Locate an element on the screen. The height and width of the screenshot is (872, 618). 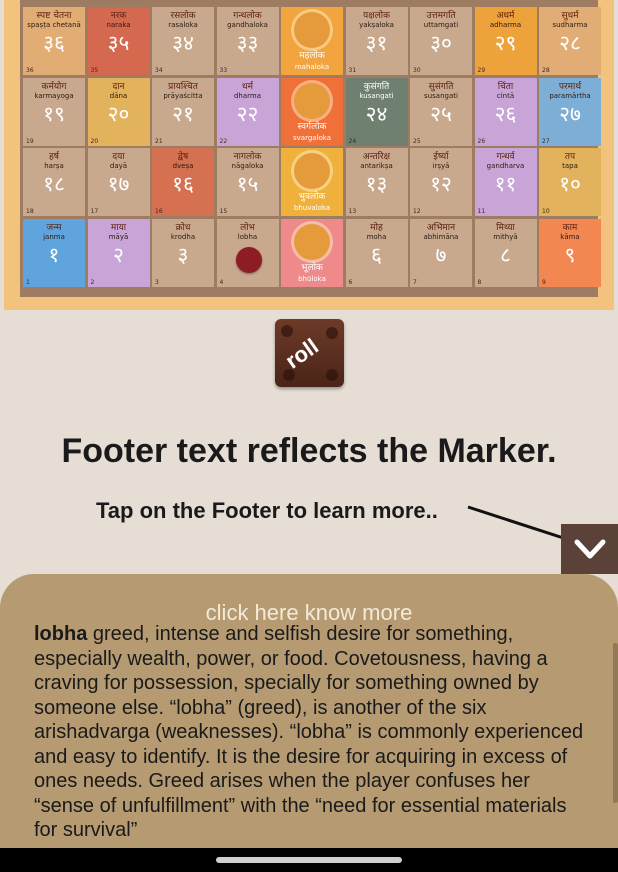
home-indicator is located at coordinates (309, 860).